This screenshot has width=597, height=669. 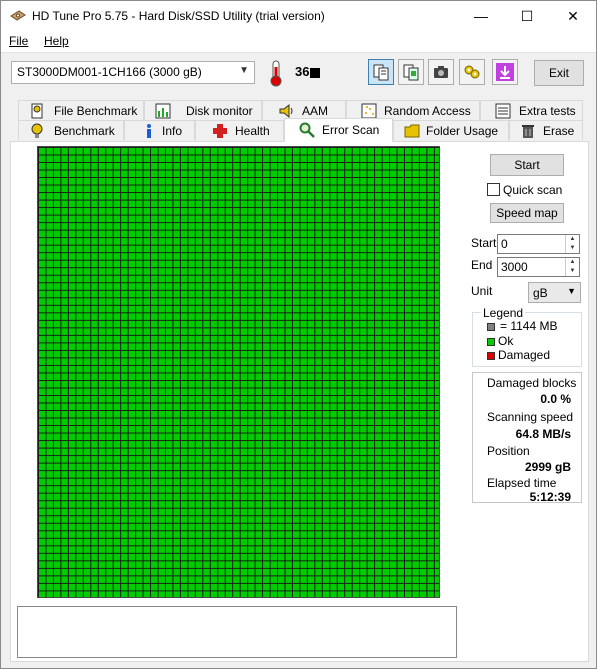 I want to click on menu-bar: File Help, so click(x=298, y=42).